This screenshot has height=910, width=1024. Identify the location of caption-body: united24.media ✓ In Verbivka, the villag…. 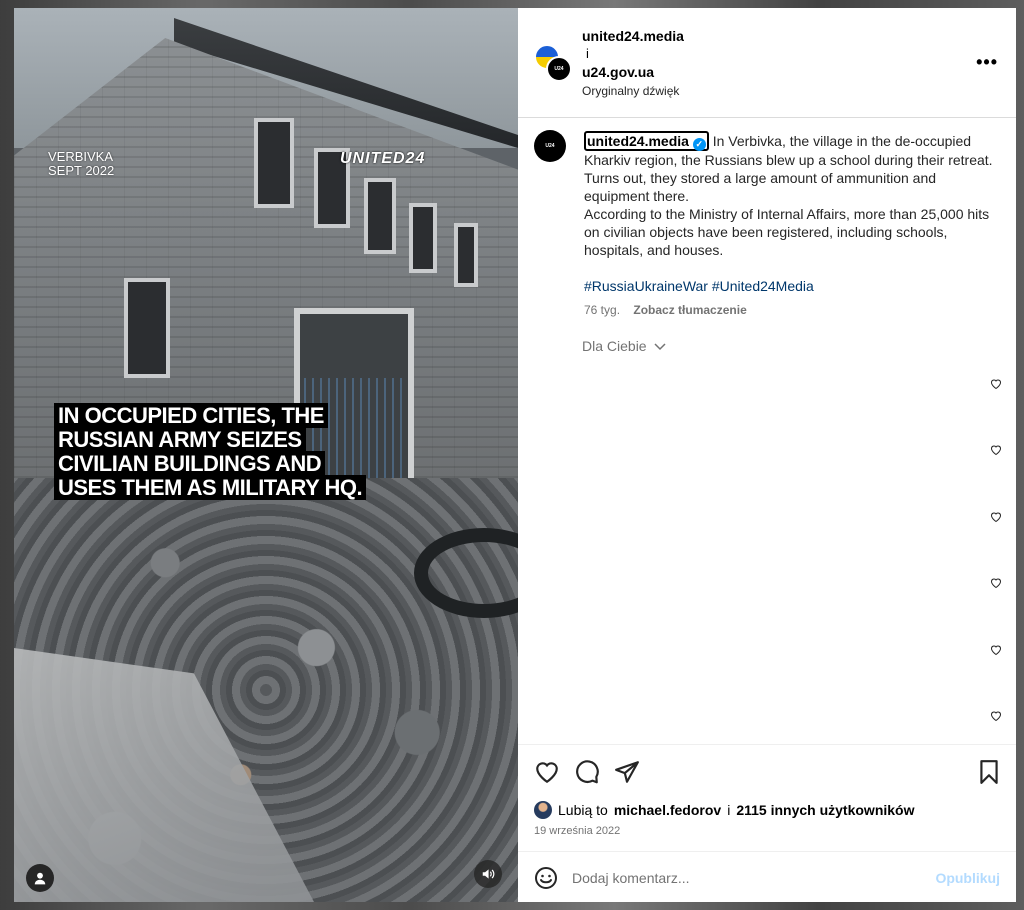
(789, 225).